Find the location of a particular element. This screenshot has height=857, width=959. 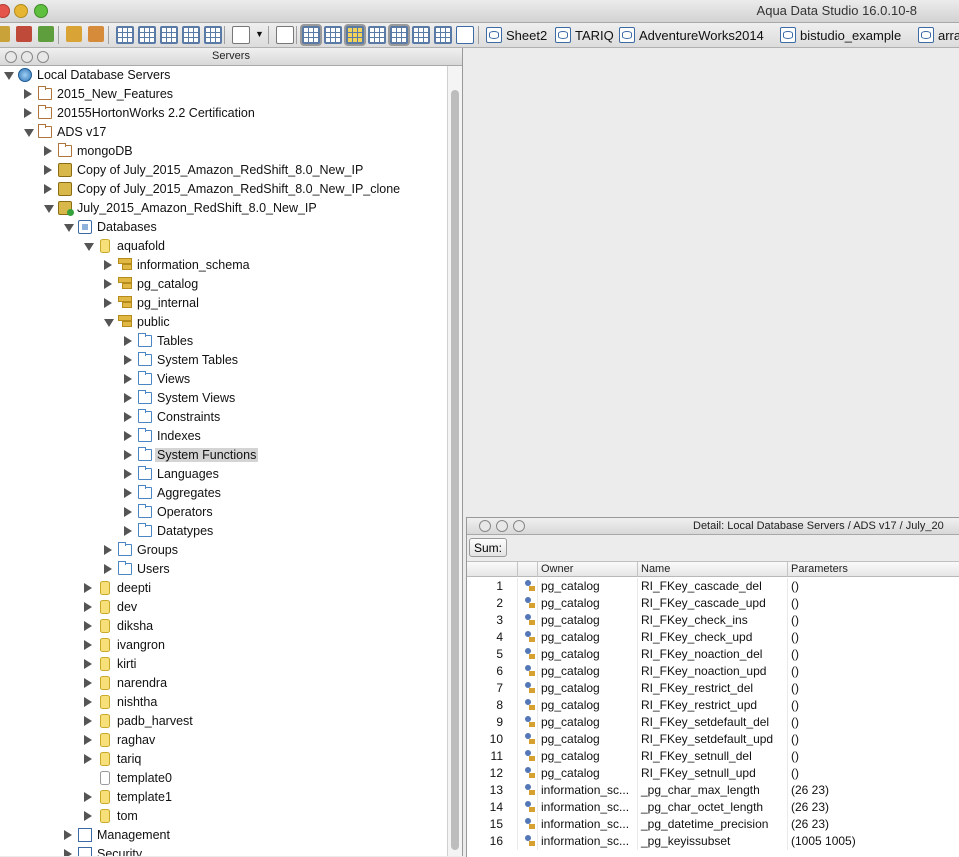

table-row: 4 pg_catalog RI_FKey_check_upd() is located at coordinates (713, 637).